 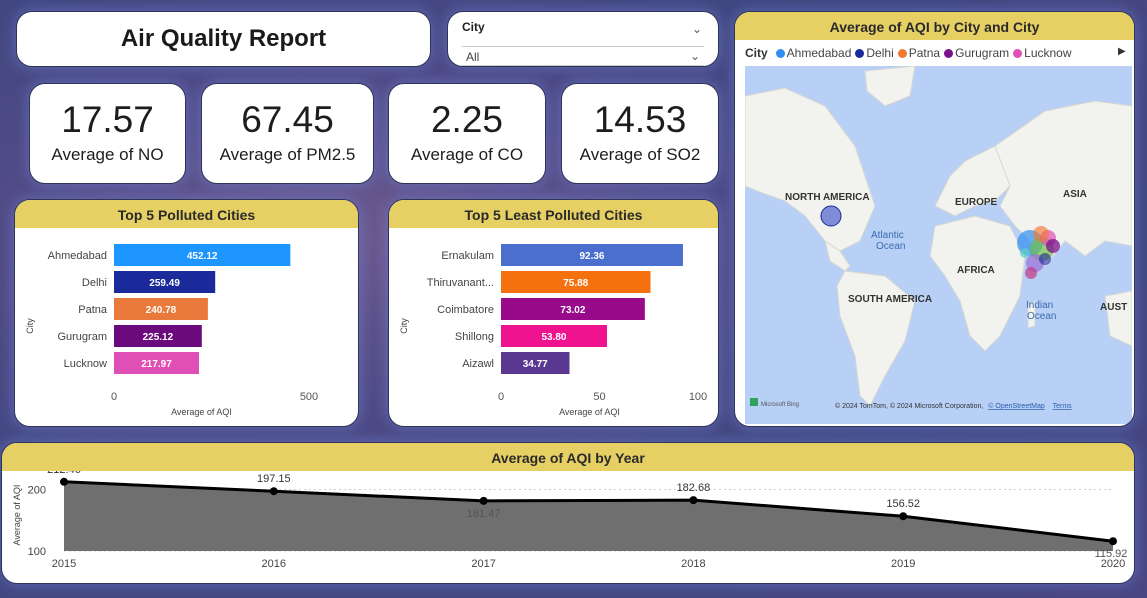 I want to click on data-label: 34.77, so click(x=535, y=364).